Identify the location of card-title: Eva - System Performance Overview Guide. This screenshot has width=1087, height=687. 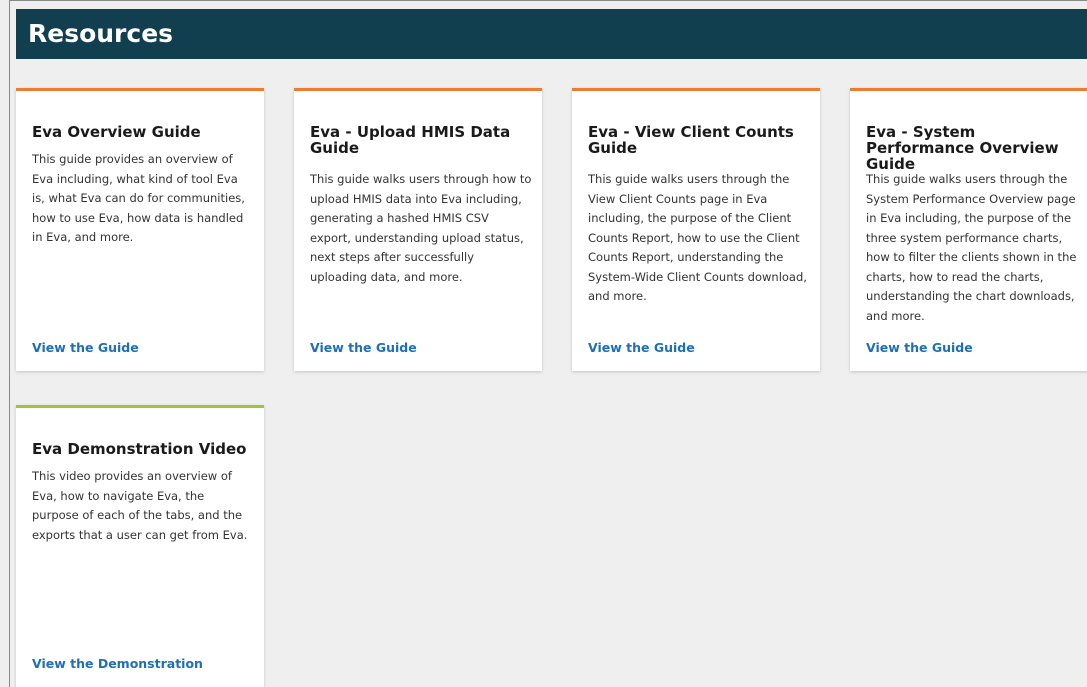
(962, 148).